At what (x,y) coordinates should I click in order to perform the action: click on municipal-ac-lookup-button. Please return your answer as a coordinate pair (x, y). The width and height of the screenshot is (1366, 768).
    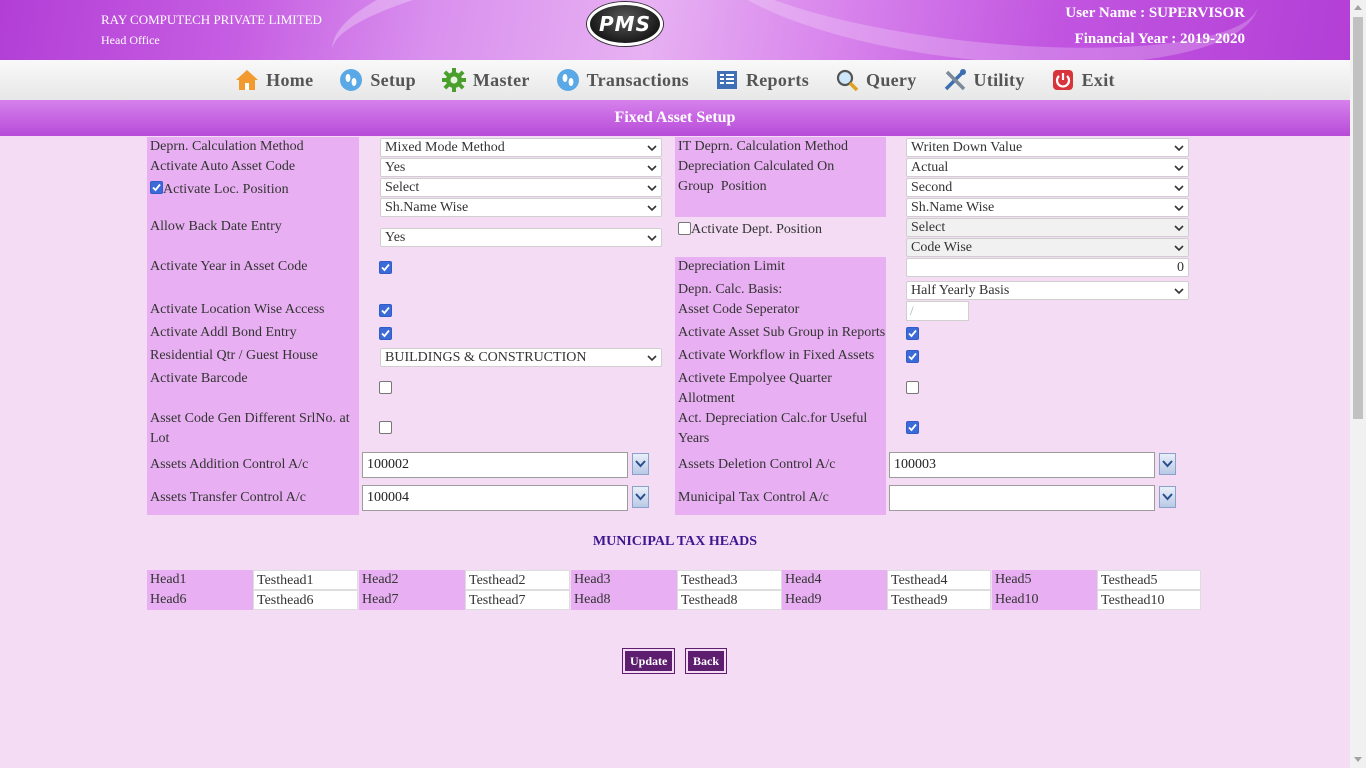
    Looking at the image, I should click on (1167, 497).